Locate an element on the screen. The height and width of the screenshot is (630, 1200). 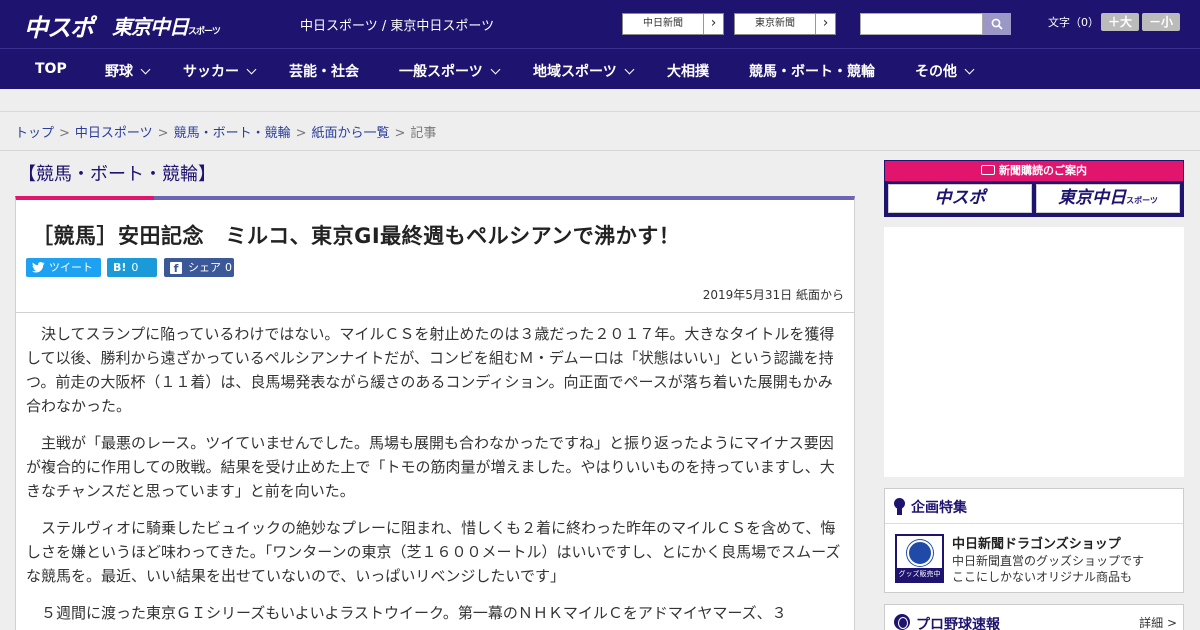
chunichi-shimbun-button: 中日新聞 › is located at coordinates (673, 24).